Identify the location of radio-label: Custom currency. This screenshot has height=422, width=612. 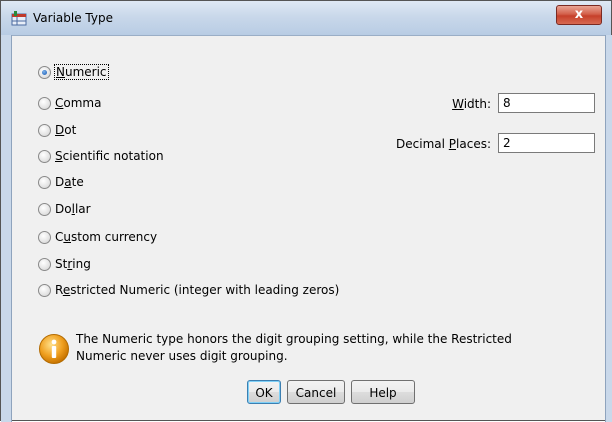
(106, 237).